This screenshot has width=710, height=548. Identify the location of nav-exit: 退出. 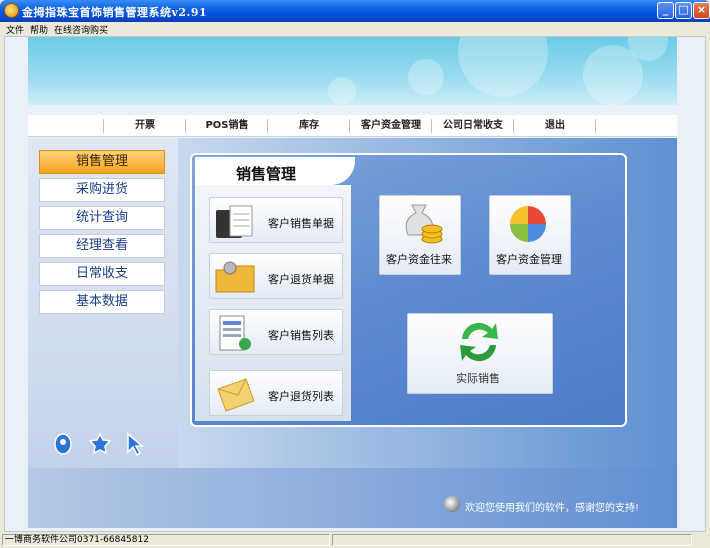
(555, 126).